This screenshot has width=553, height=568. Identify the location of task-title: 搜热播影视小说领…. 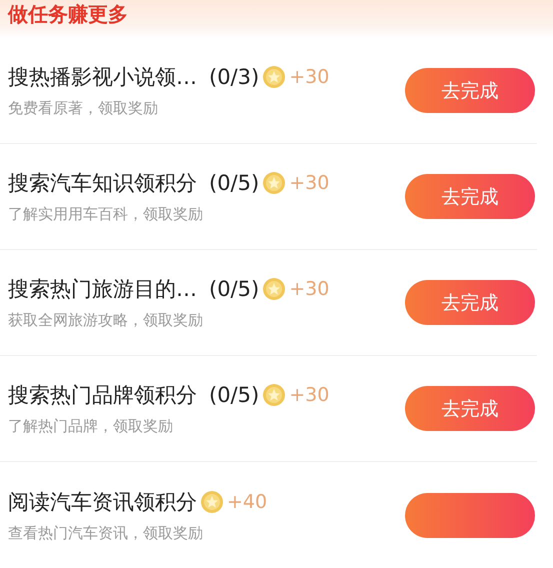
(102, 77).